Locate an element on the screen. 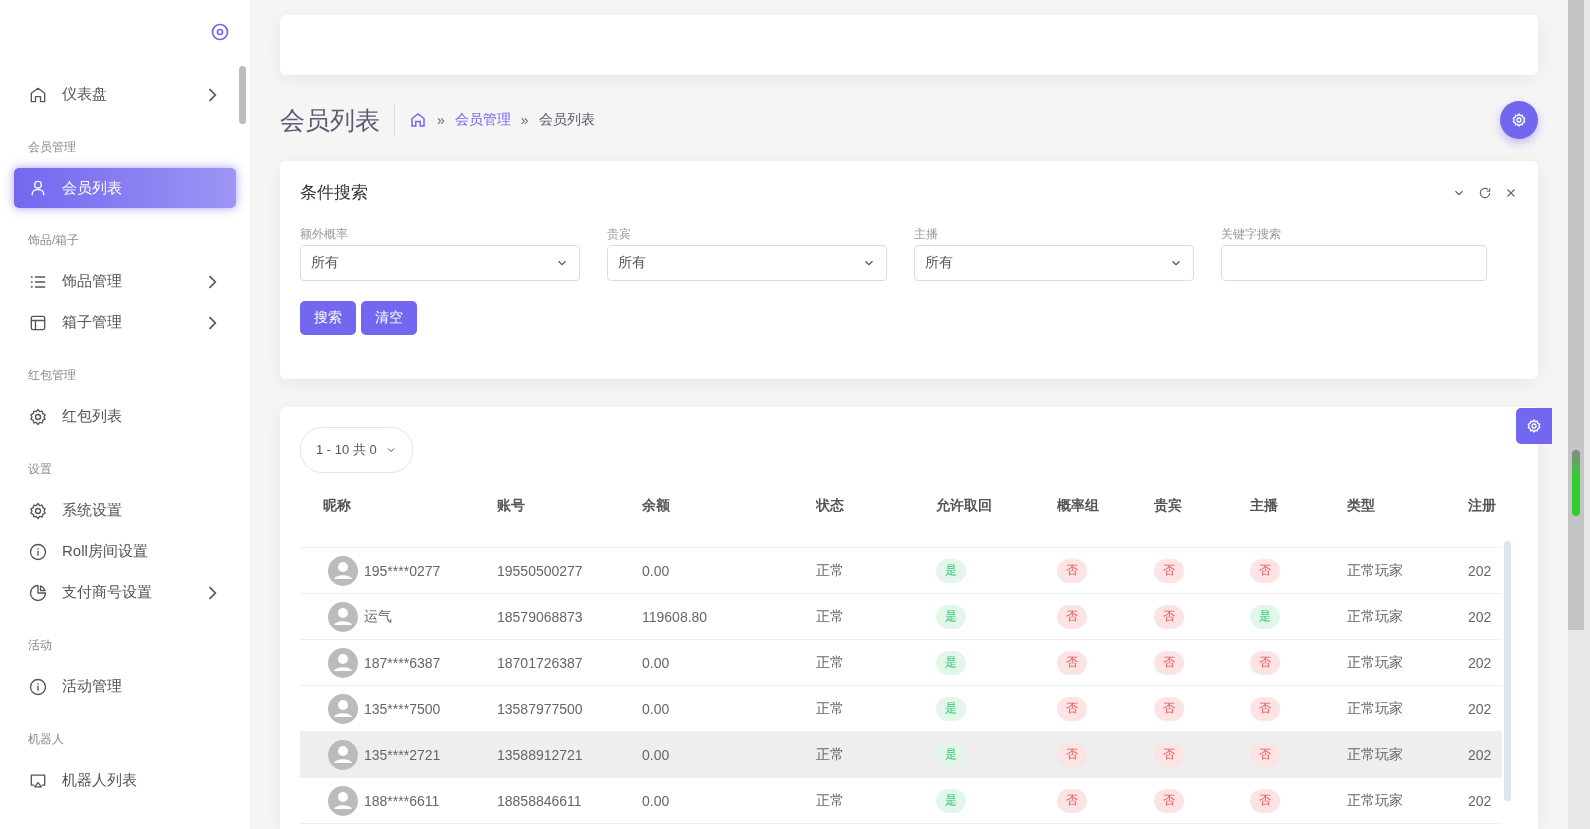  sidebar-item: 箱子管理 is located at coordinates (125, 322).